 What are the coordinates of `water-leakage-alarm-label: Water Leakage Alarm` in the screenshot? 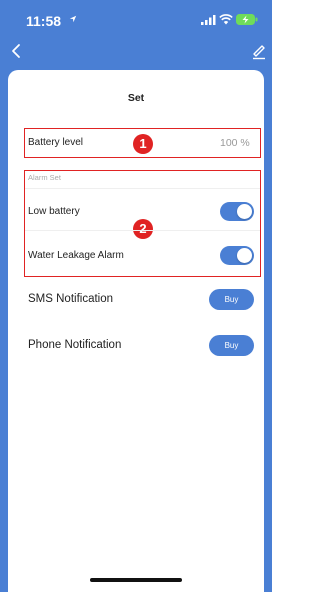 It's located at (76, 255).